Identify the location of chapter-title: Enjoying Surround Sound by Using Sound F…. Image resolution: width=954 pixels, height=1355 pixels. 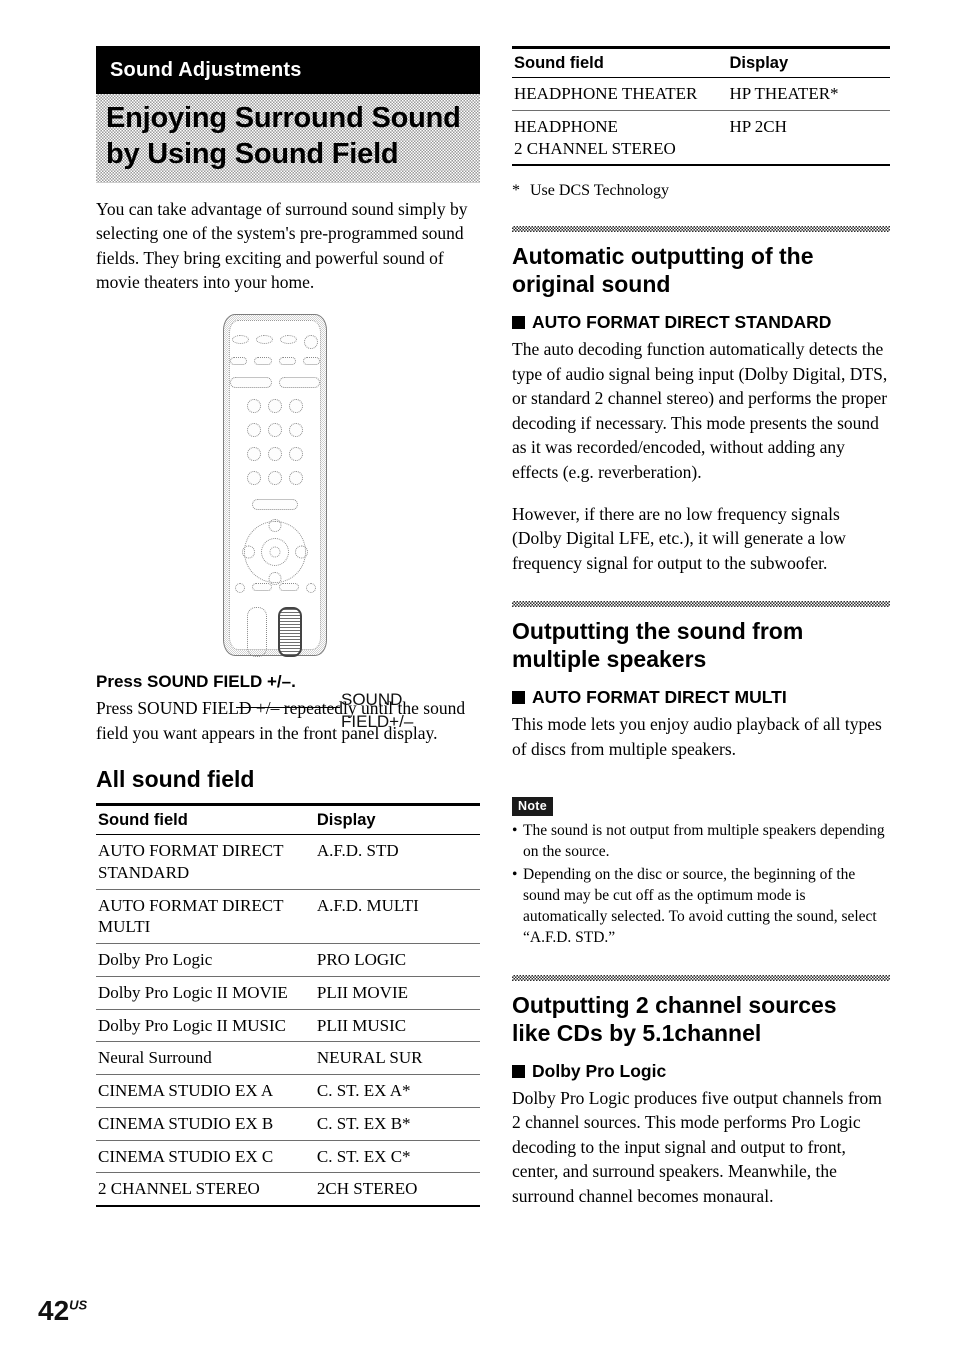
(288, 138).